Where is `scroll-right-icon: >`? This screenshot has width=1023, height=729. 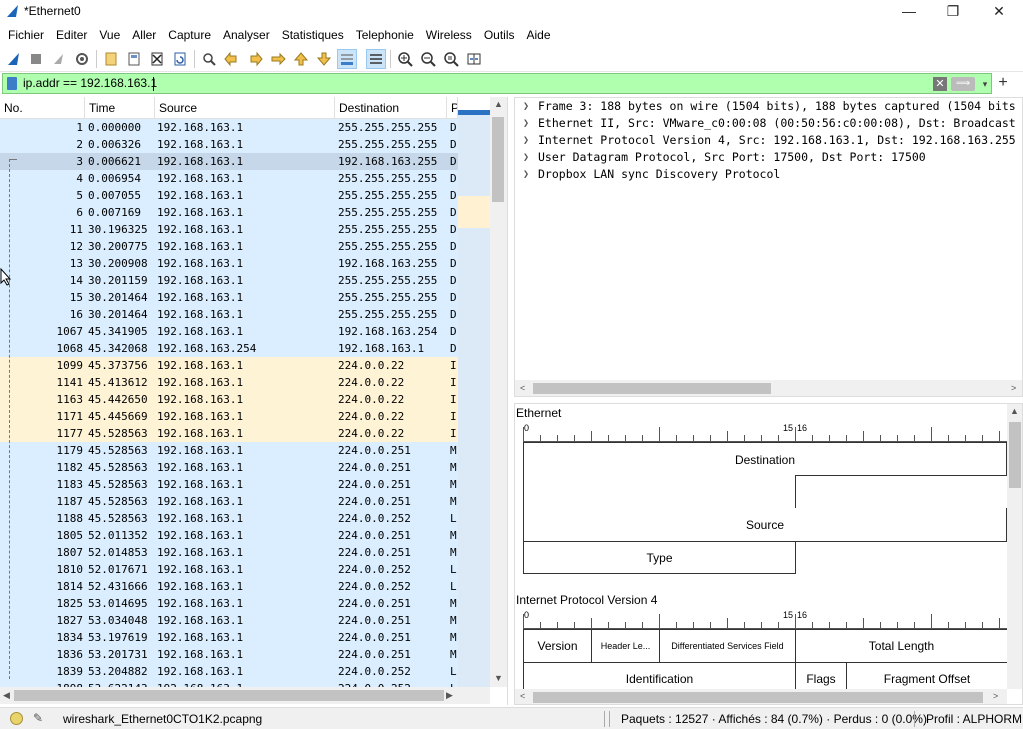 scroll-right-icon: > is located at coordinates (995, 696).